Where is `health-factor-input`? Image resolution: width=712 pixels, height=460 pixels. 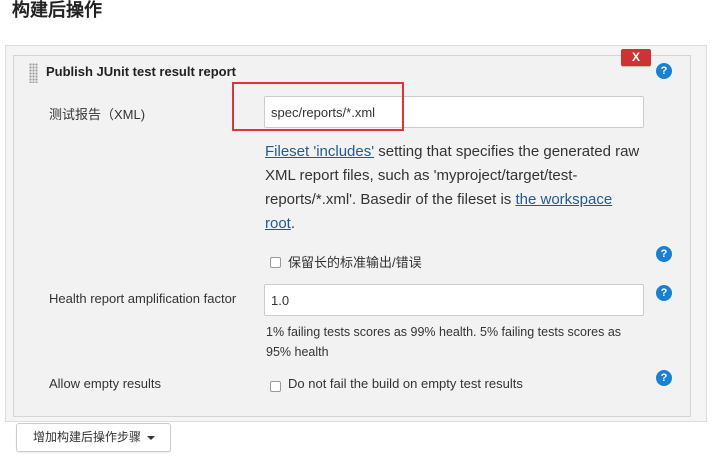 health-factor-input is located at coordinates (454, 300).